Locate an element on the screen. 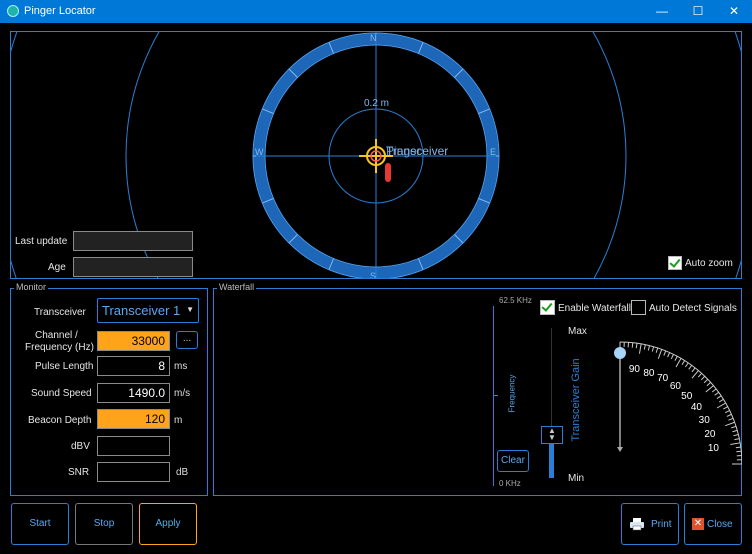 Image resolution: width=752 pixels, height=554 pixels. channel-field: 33000 is located at coordinates (133, 341).